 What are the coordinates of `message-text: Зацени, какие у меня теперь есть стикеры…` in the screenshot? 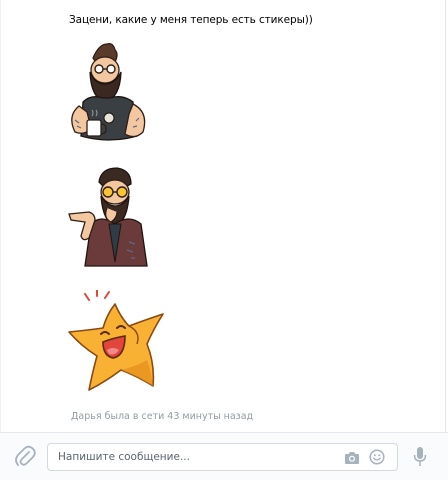 It's located at (191, 20).